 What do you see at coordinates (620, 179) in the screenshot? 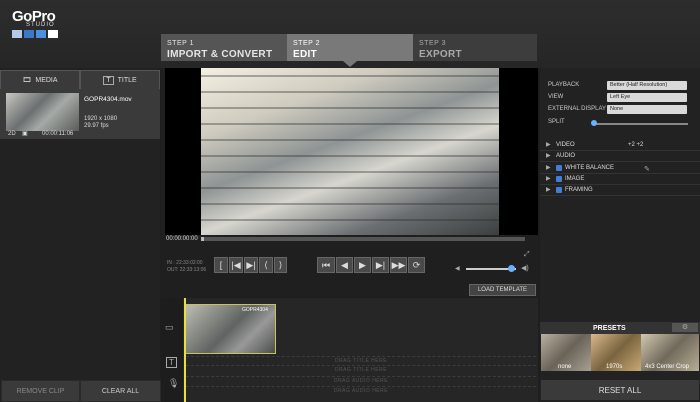
I see `section-image: ▶ IMAGE` at bounding box center [620, 179].